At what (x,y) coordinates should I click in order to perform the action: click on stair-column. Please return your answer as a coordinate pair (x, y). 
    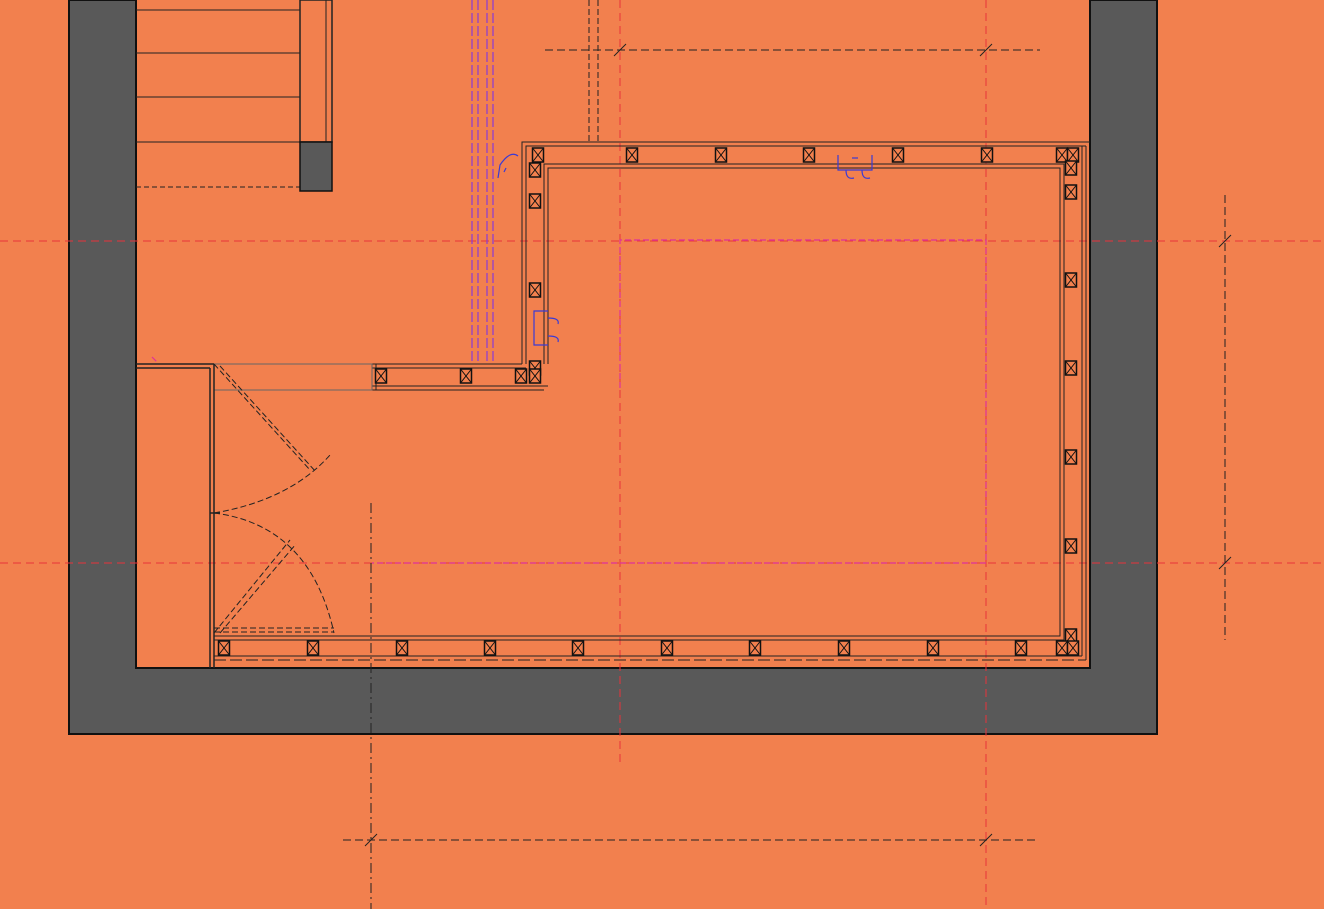
    Looking at the image, I should click on (316, 166).